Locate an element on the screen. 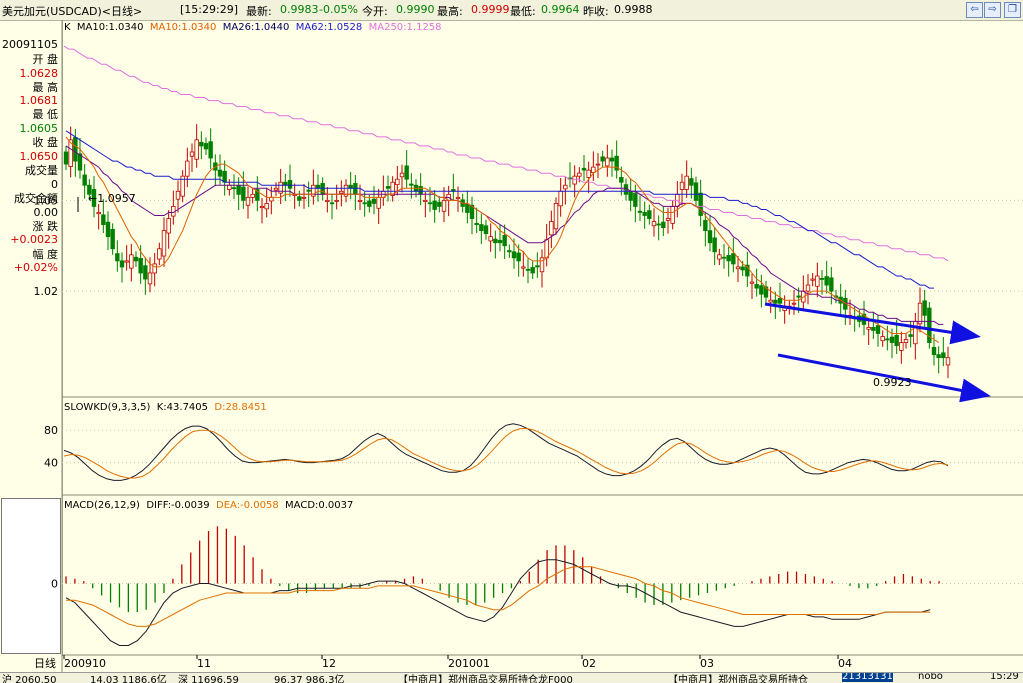  x-tick-label: 200910 is located at coordinates (85, 663).